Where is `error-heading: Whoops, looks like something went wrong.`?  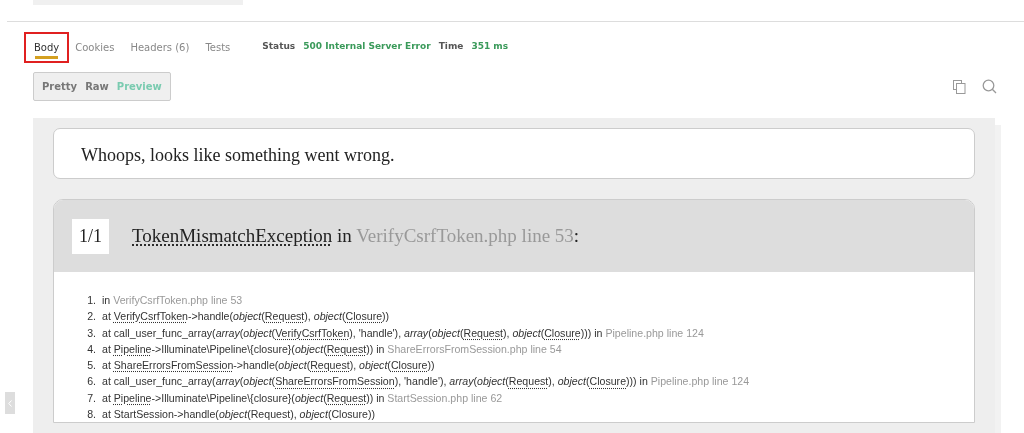
error-heading: Whoops, looks like something went wrong. is located at coordinates (514, 153).